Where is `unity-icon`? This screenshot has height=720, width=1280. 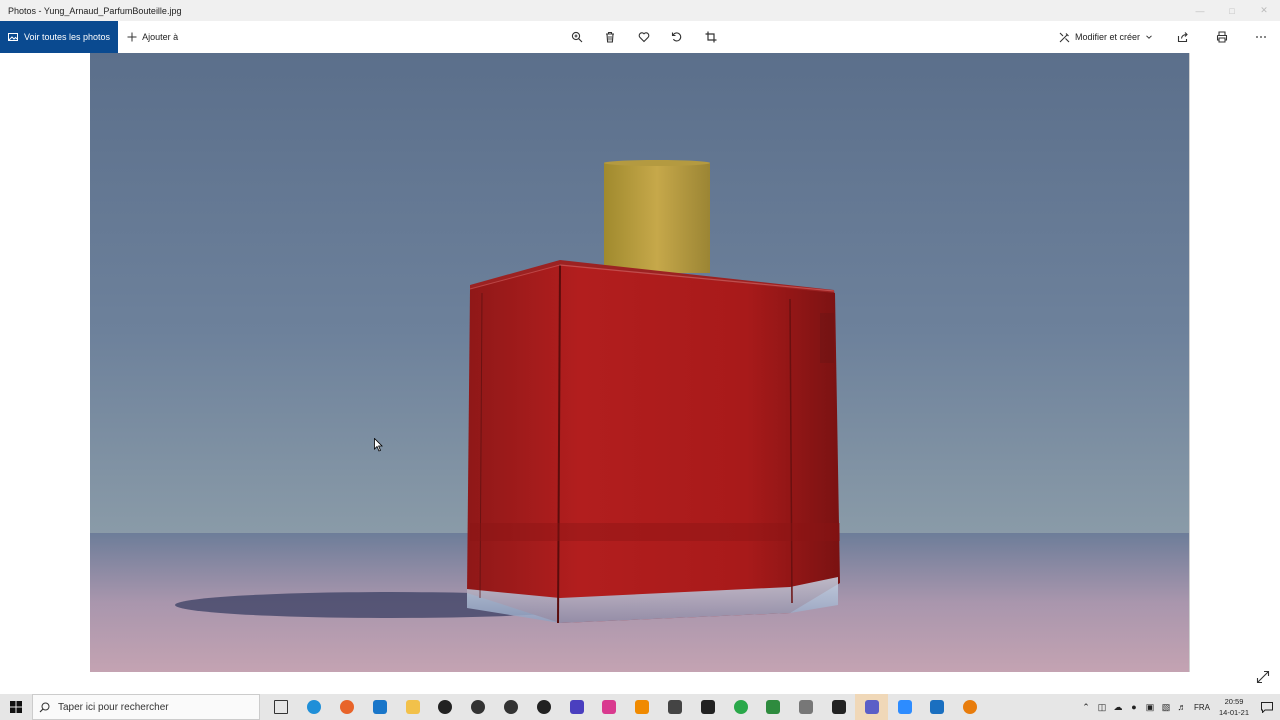 unity-icon is located at coordinates (543, 707).